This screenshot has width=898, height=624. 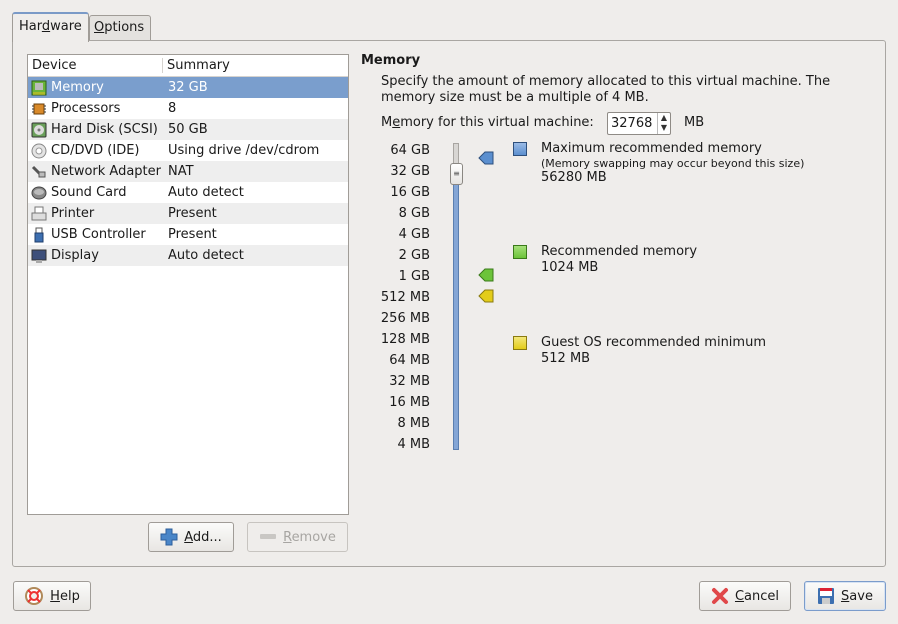 What do you see at coordinates (89, 192) in the screenshot?
I see `device-name: Sound Card` at bounding box center [89, 192].